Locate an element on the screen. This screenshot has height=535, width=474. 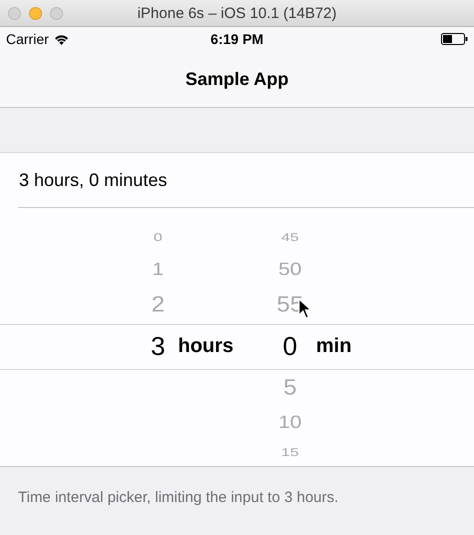
status-time: 6:19 PM is located at coordinates (237, 39).